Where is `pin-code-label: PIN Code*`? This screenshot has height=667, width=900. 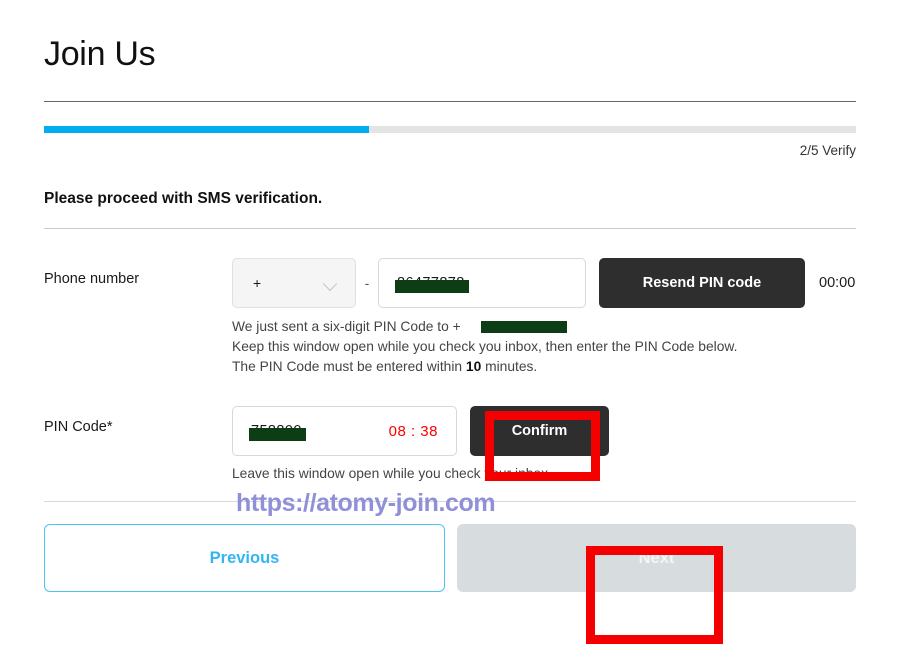 pin-code-label: PIN Code* is located at coordinates (78, 427).